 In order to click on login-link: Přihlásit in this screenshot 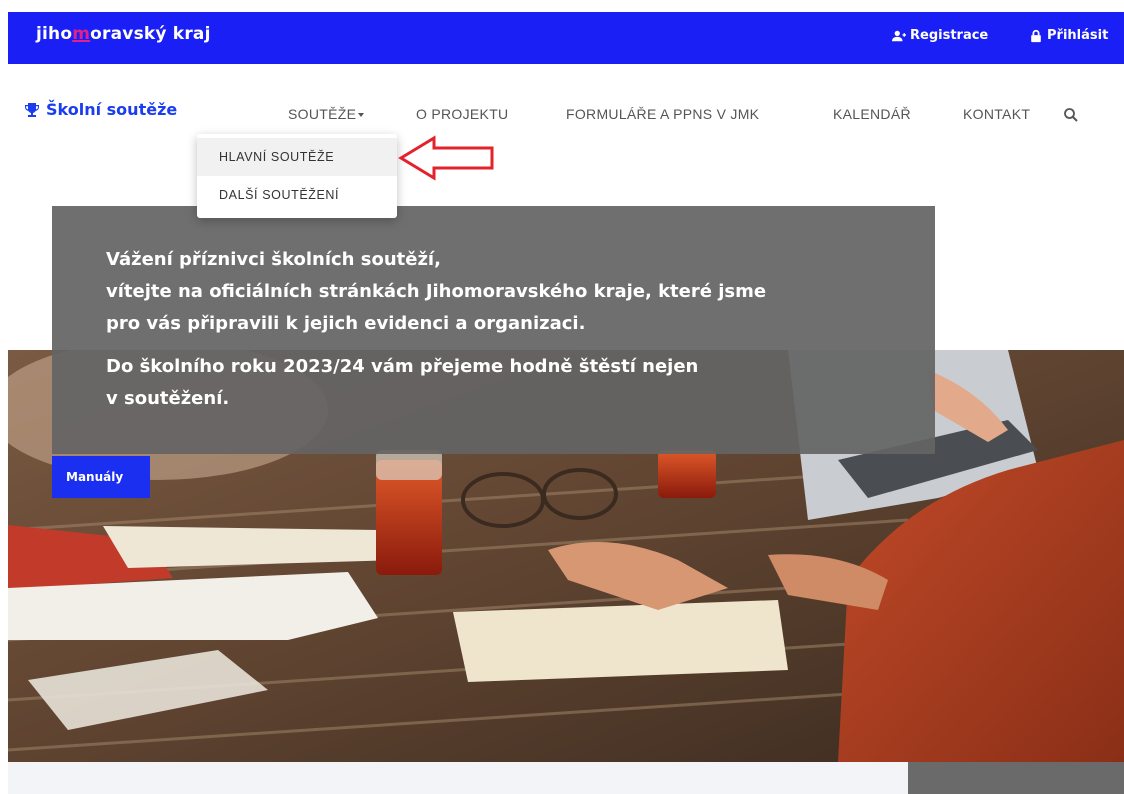, I will do `click(1068, 35)`.